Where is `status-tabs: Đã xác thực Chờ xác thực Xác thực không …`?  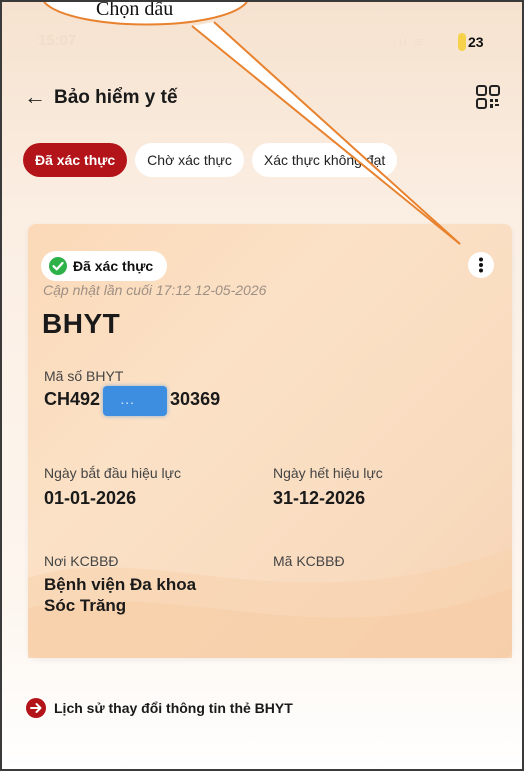
status-tabs: Đã xác thực Chờ xác thực Xác thực không … is located at coordinates (210, 160).